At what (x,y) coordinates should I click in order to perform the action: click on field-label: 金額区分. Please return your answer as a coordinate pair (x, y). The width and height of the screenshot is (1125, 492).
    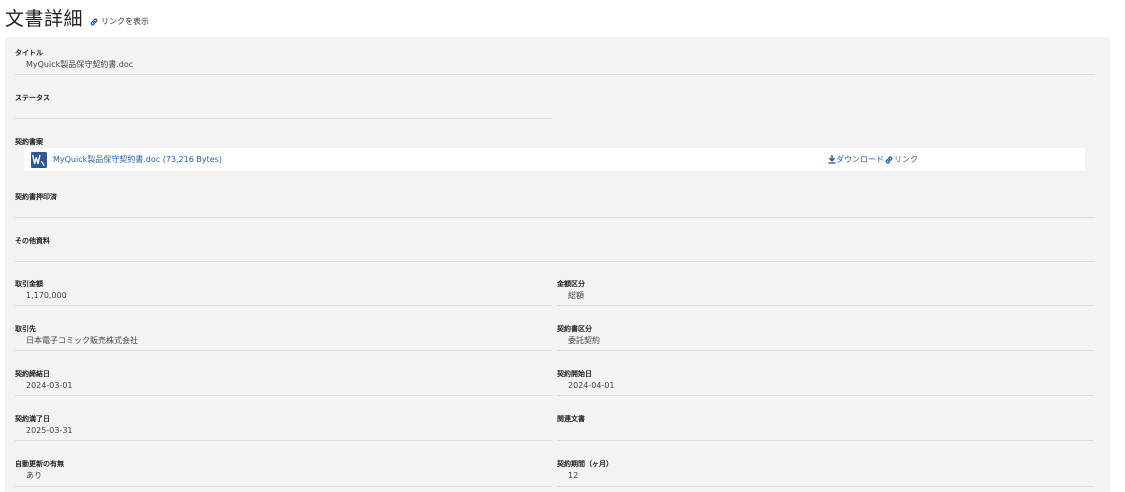
    Looking at the image, I should click on (571, 284).